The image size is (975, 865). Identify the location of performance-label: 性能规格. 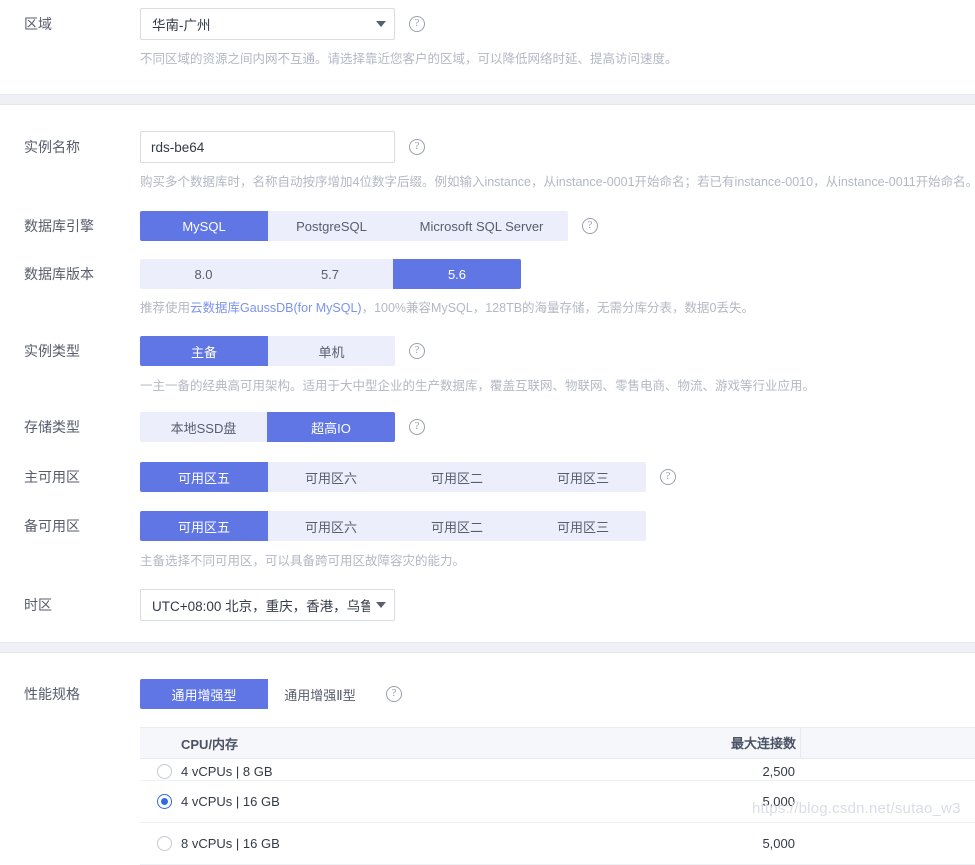
(52, 694).